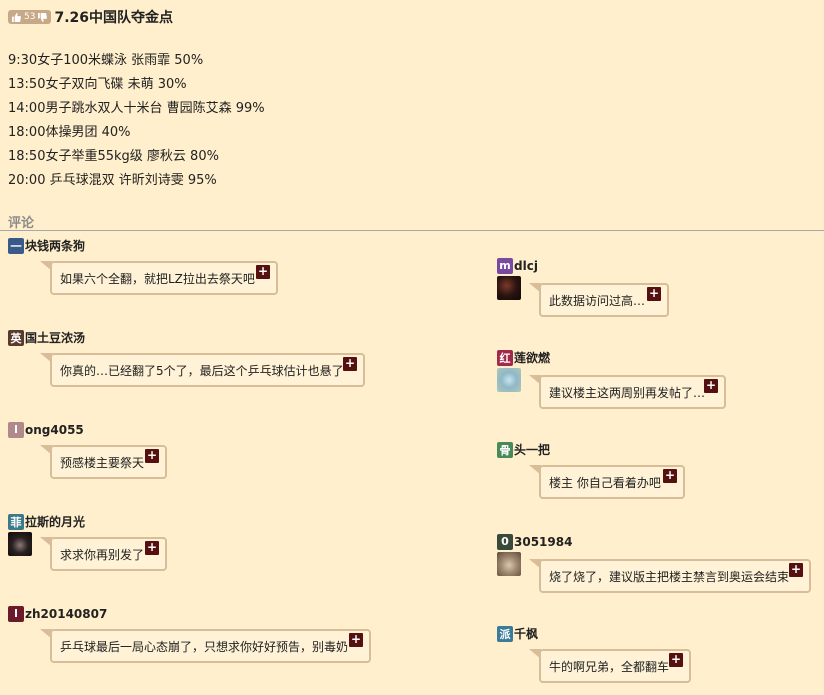  I want to click on comment-bubble: 此数据访问过高… +, so click(599, 300).